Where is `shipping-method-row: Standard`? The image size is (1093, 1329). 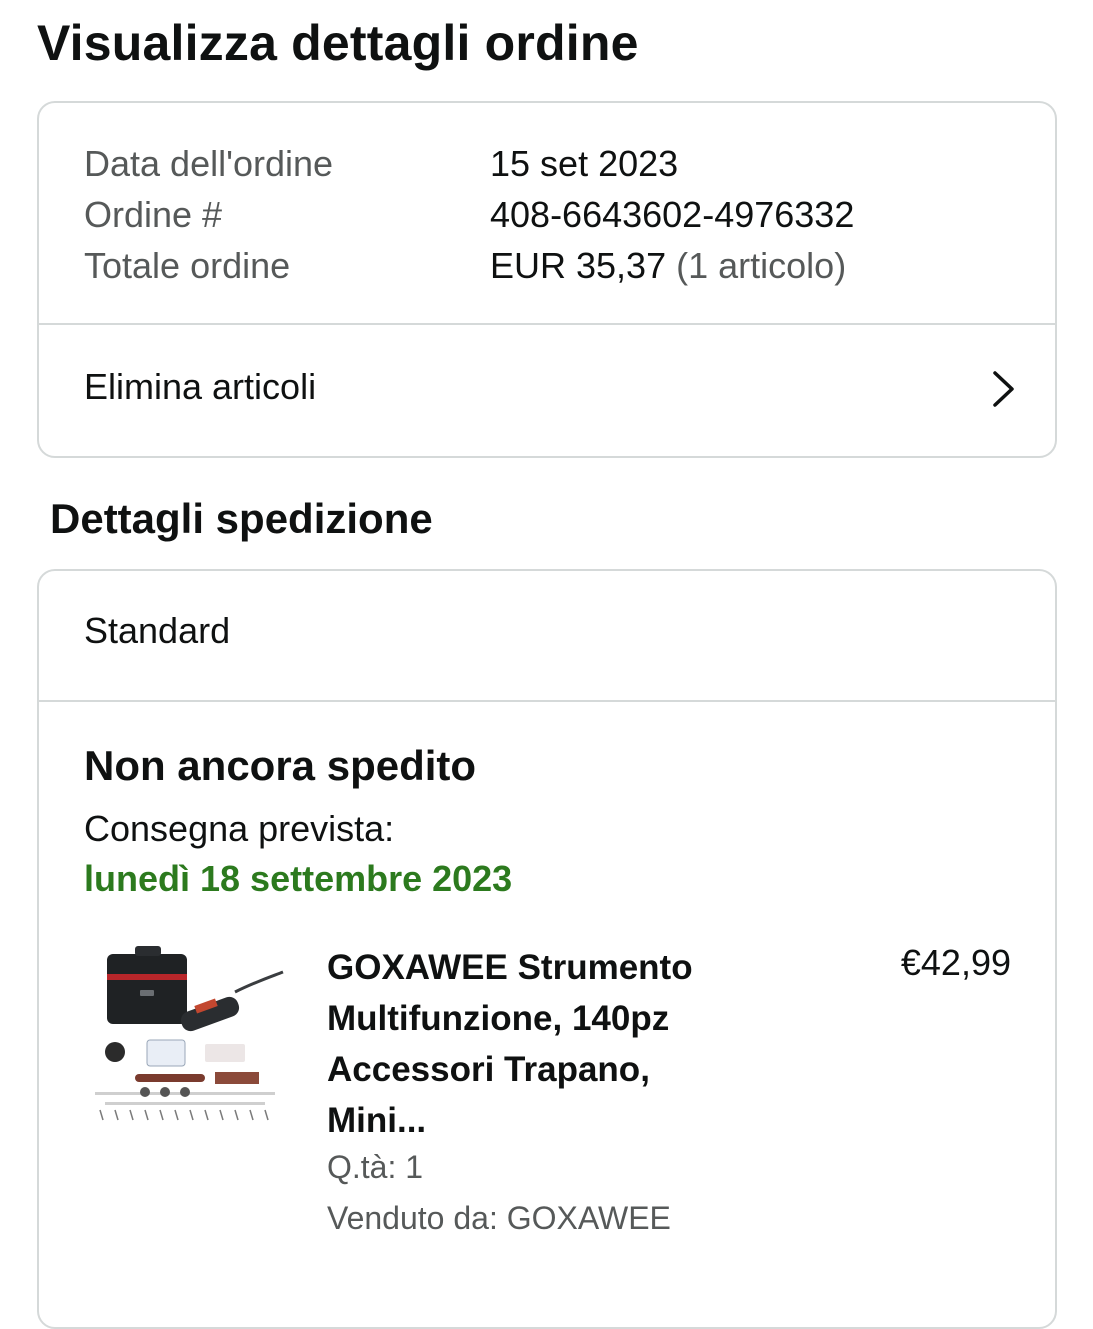
shipping-method-row: Standard is located at coordinates (547, 636).